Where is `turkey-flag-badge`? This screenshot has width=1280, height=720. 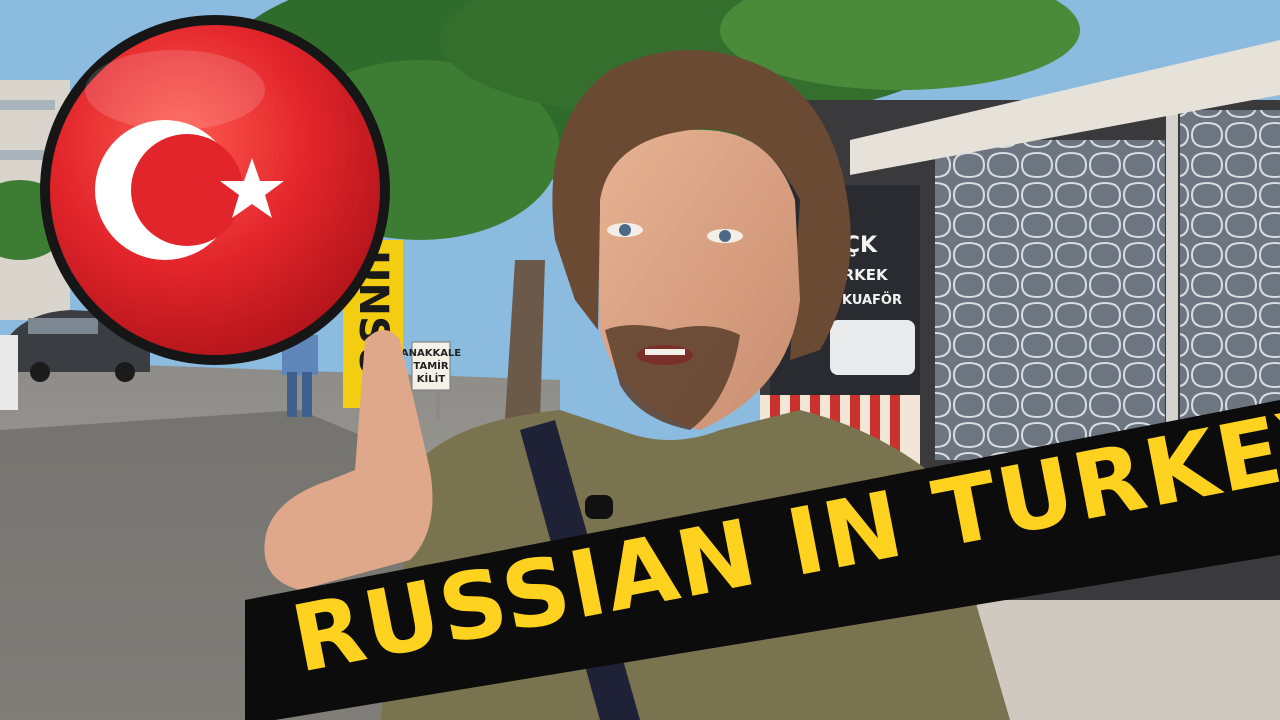
turkey-flag-badge is located at coordinates (215, 190).